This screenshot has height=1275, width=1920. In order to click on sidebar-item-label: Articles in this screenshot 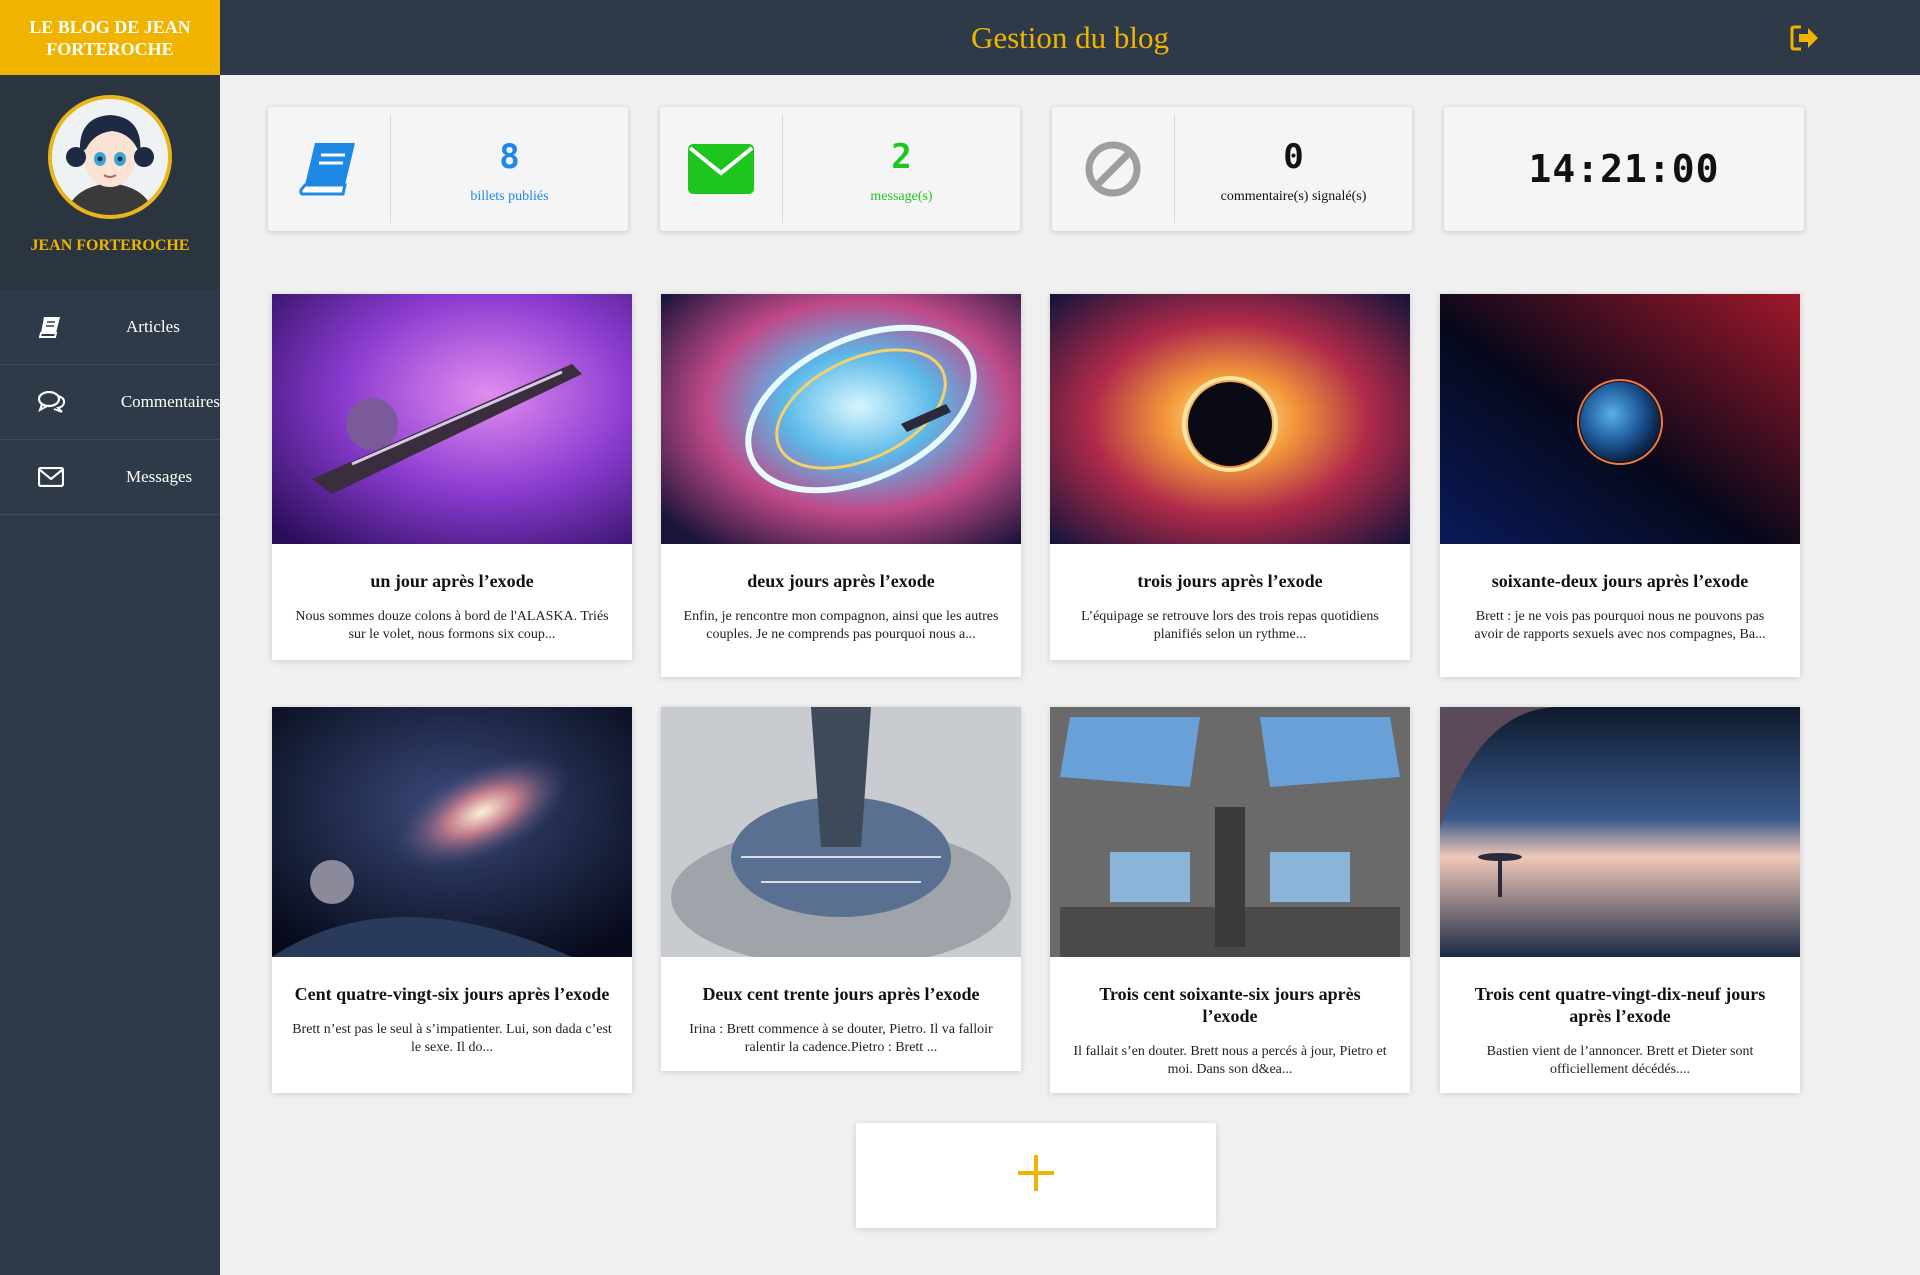, I will do `click(153, 326)`.